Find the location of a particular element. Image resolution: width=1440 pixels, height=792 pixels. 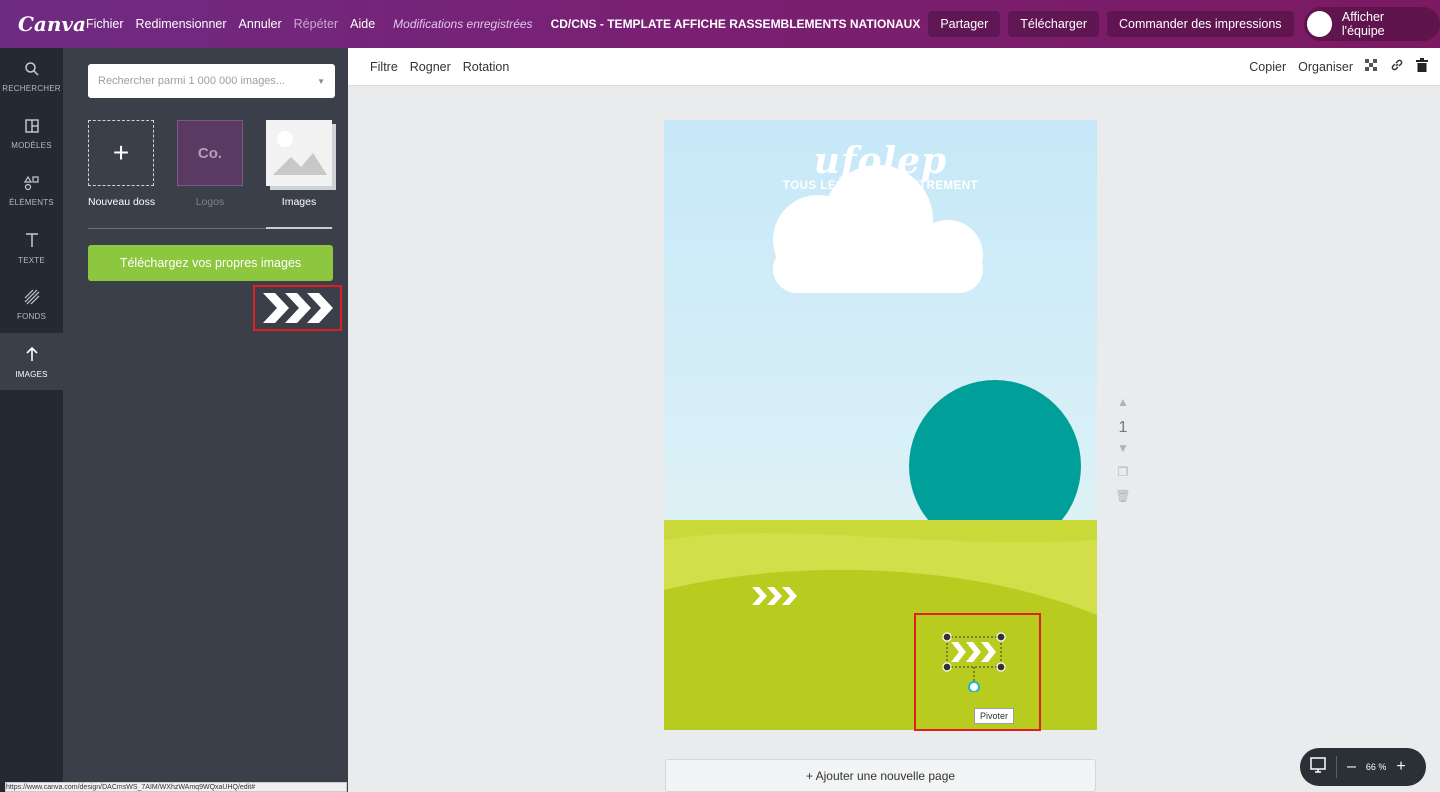

trash-icon is located at coordinates (1422, 66).